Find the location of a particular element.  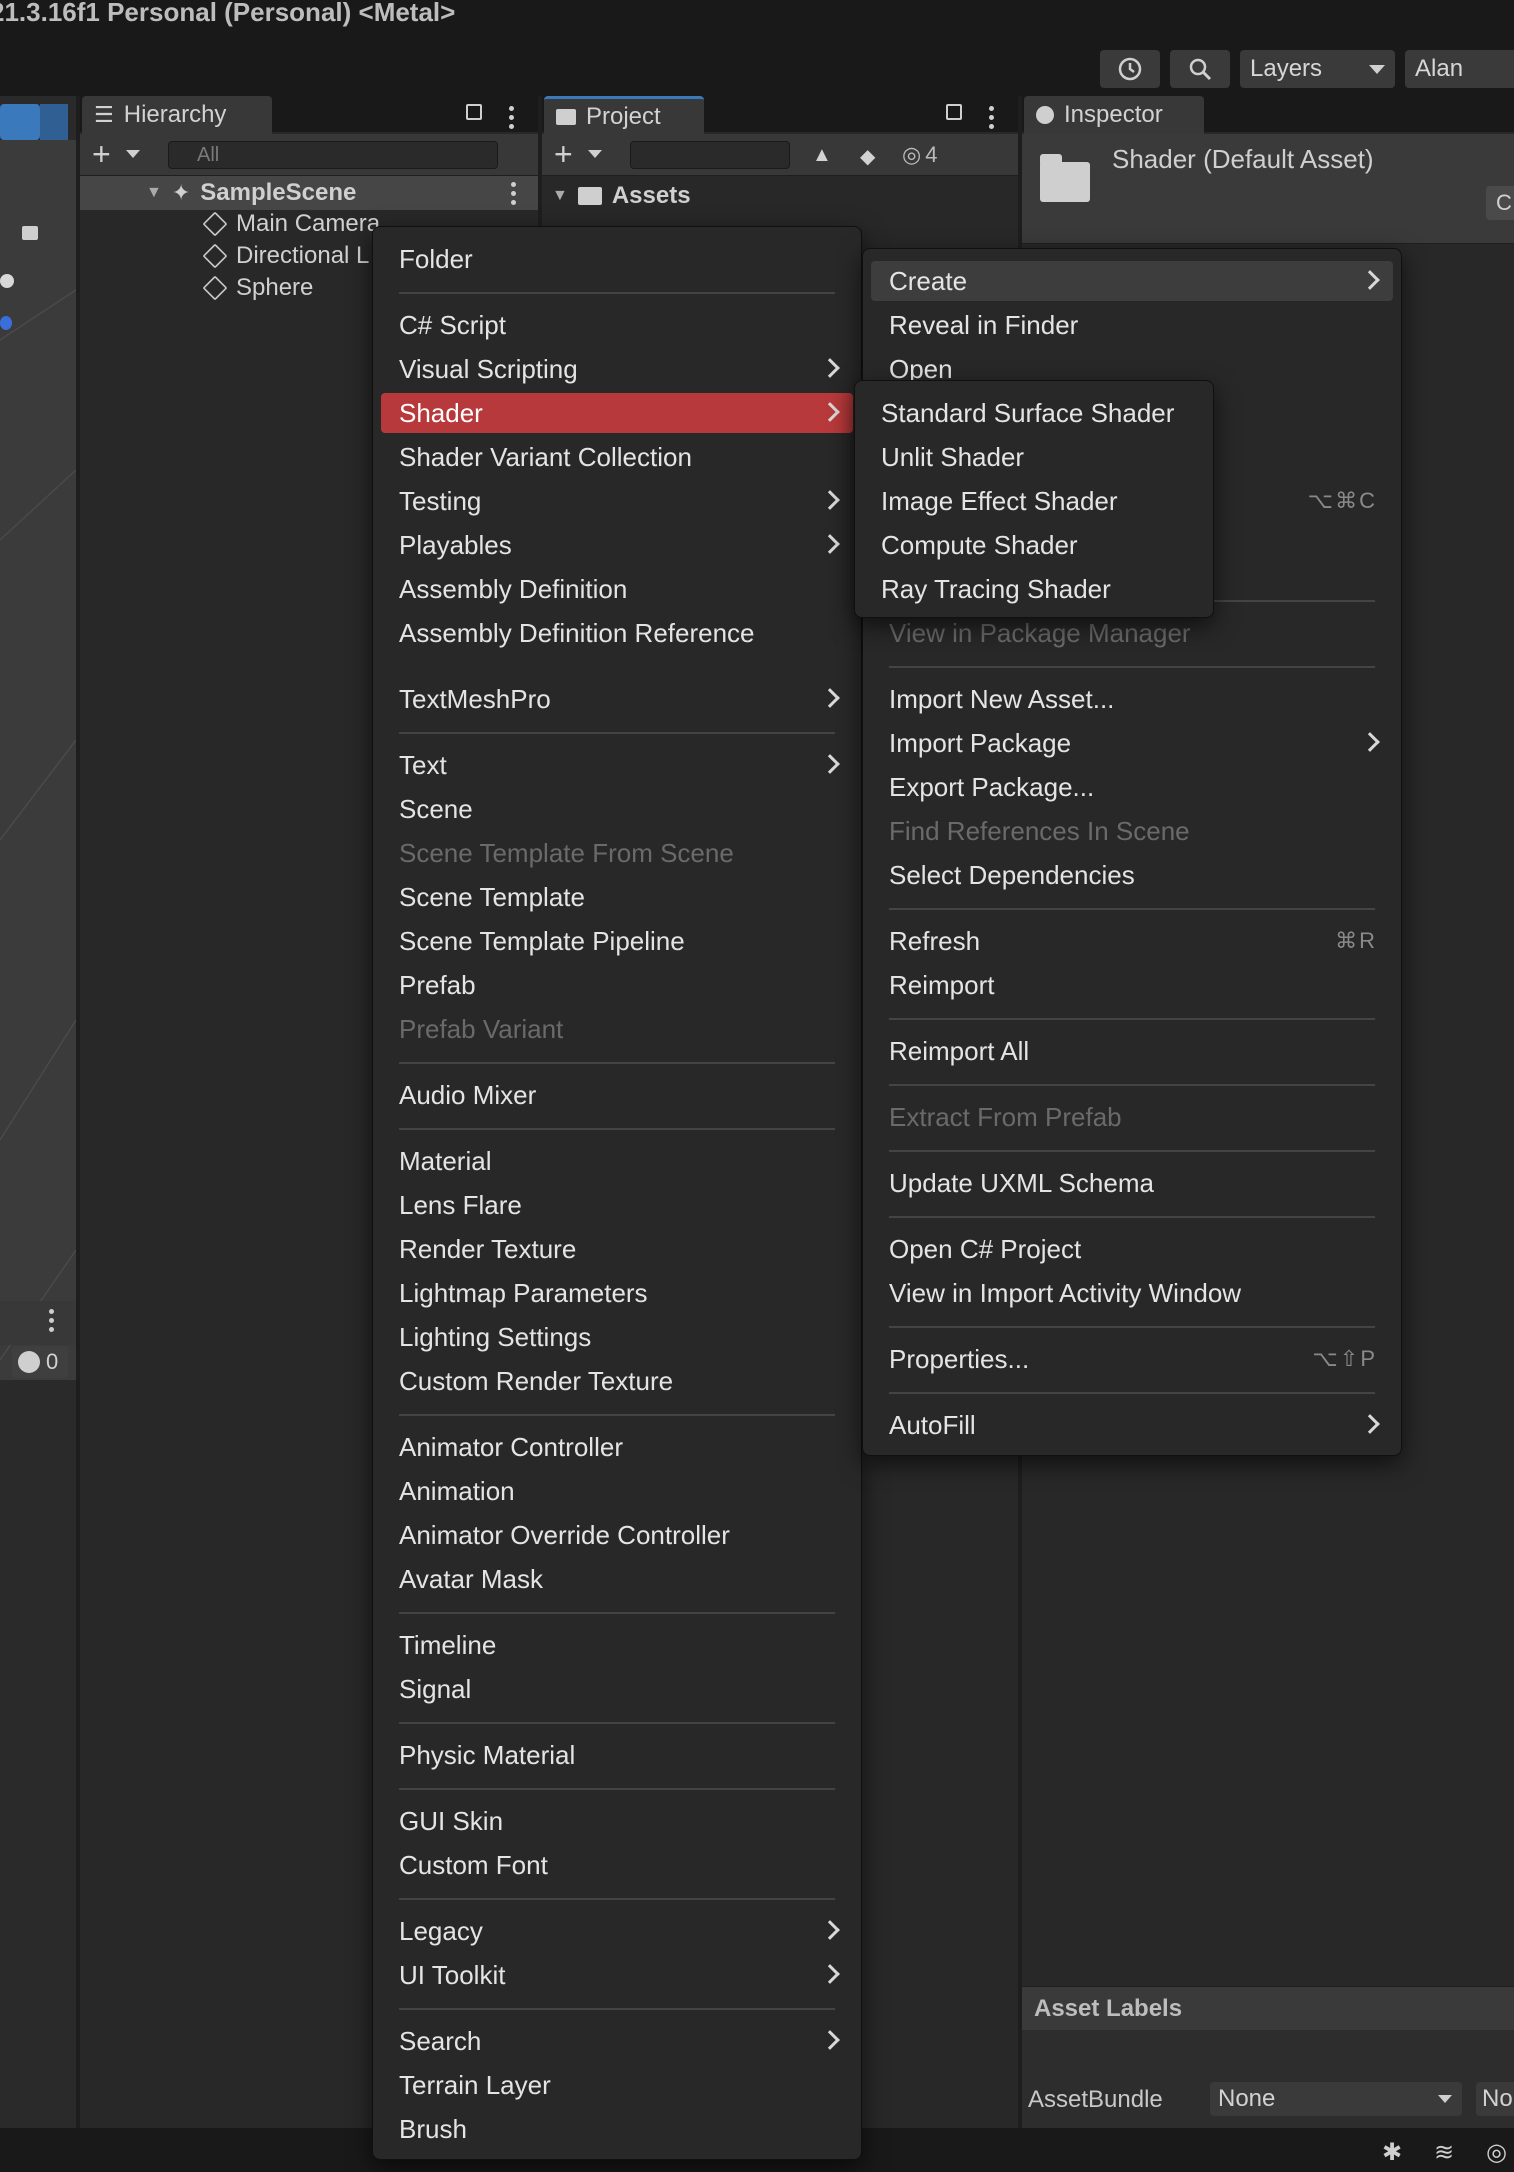

history-button is located at coordinates (1130, 69).